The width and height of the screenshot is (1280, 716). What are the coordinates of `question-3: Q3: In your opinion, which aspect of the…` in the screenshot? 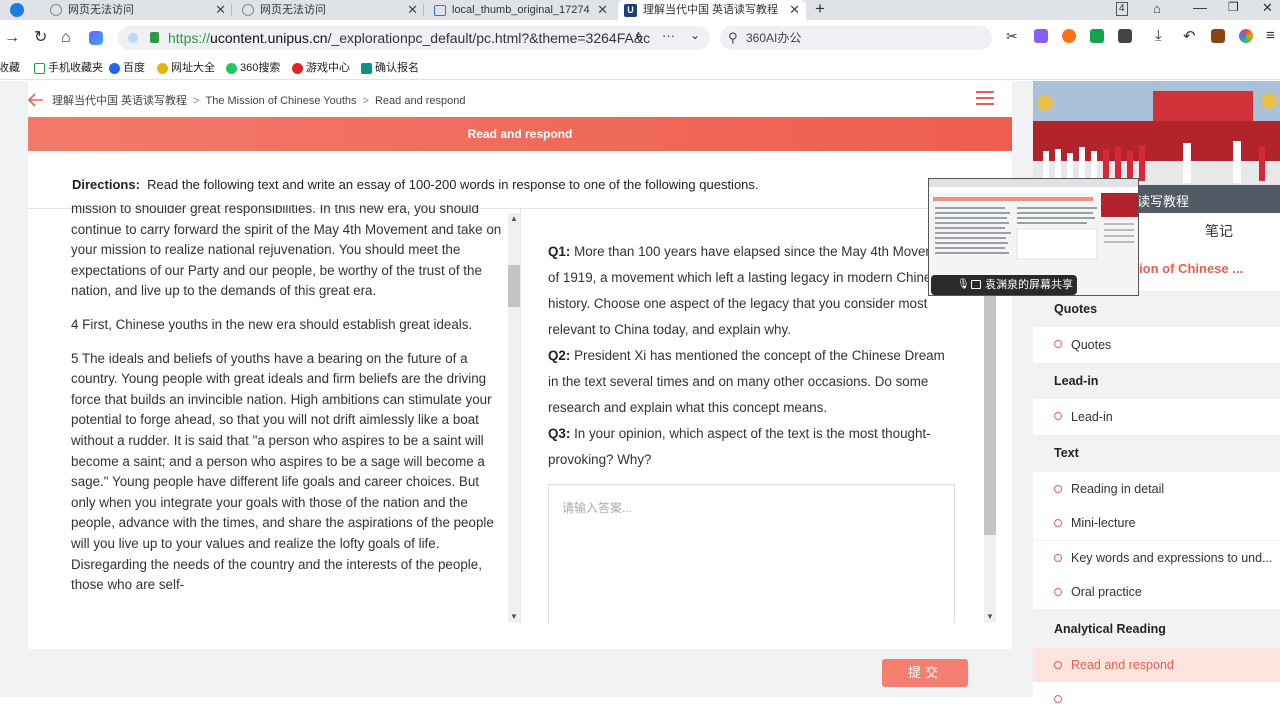 It's located at (753, 447).